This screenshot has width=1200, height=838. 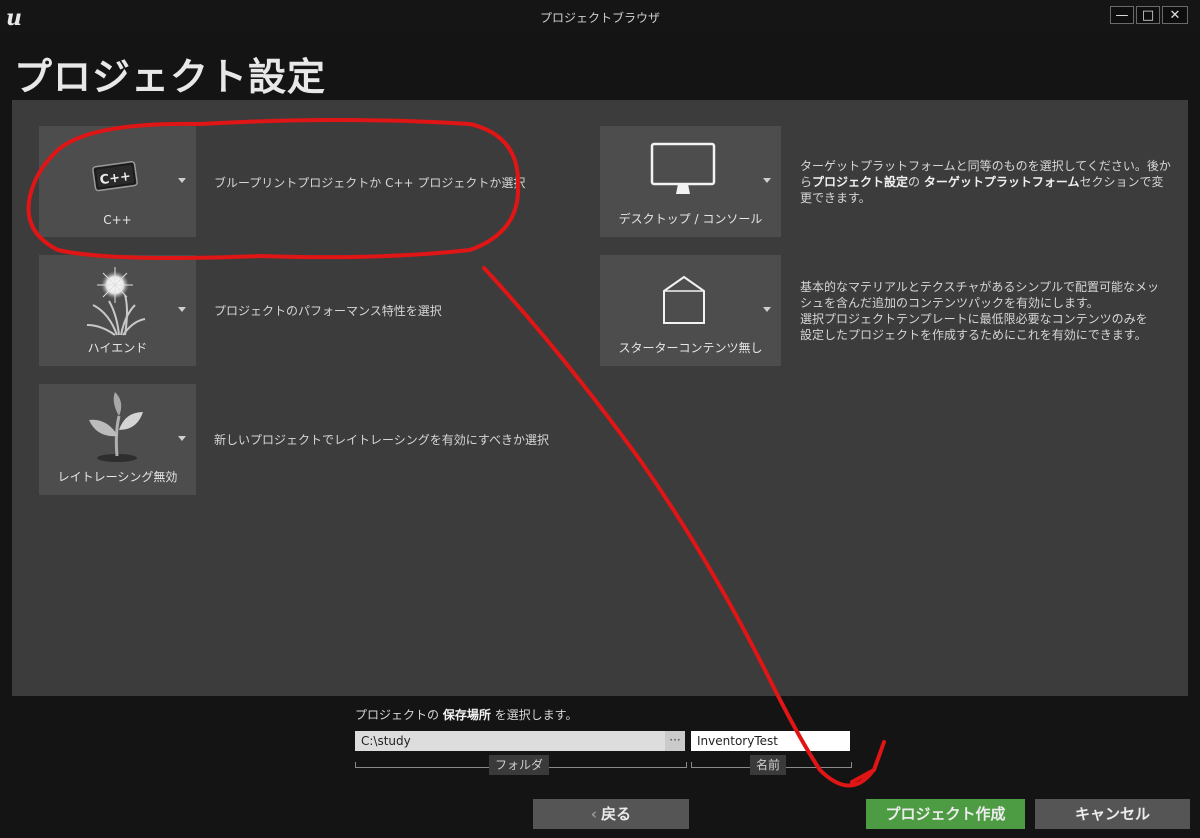 What do you see at coordinates (519, 765) in the screenshot?
I see `folder-label: フォルダ` at bounding box center [519, 765].